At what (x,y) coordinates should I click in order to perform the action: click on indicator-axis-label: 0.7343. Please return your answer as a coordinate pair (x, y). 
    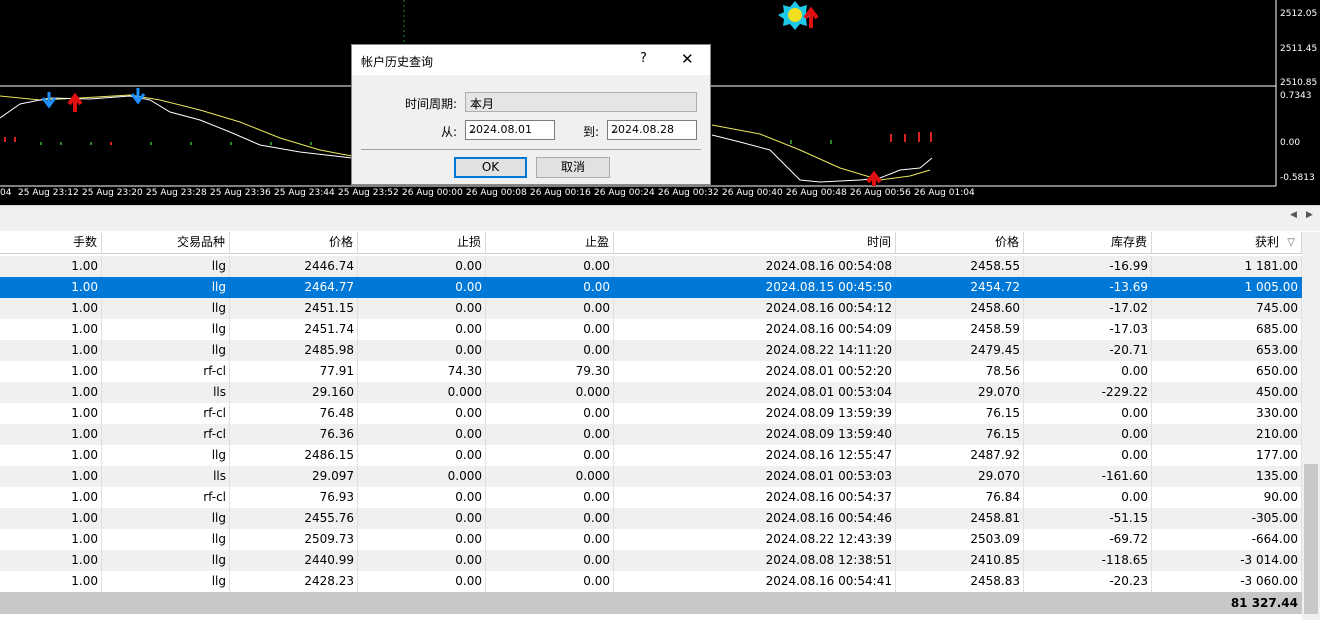
    Looking at the image, I should click on (1296, 96).